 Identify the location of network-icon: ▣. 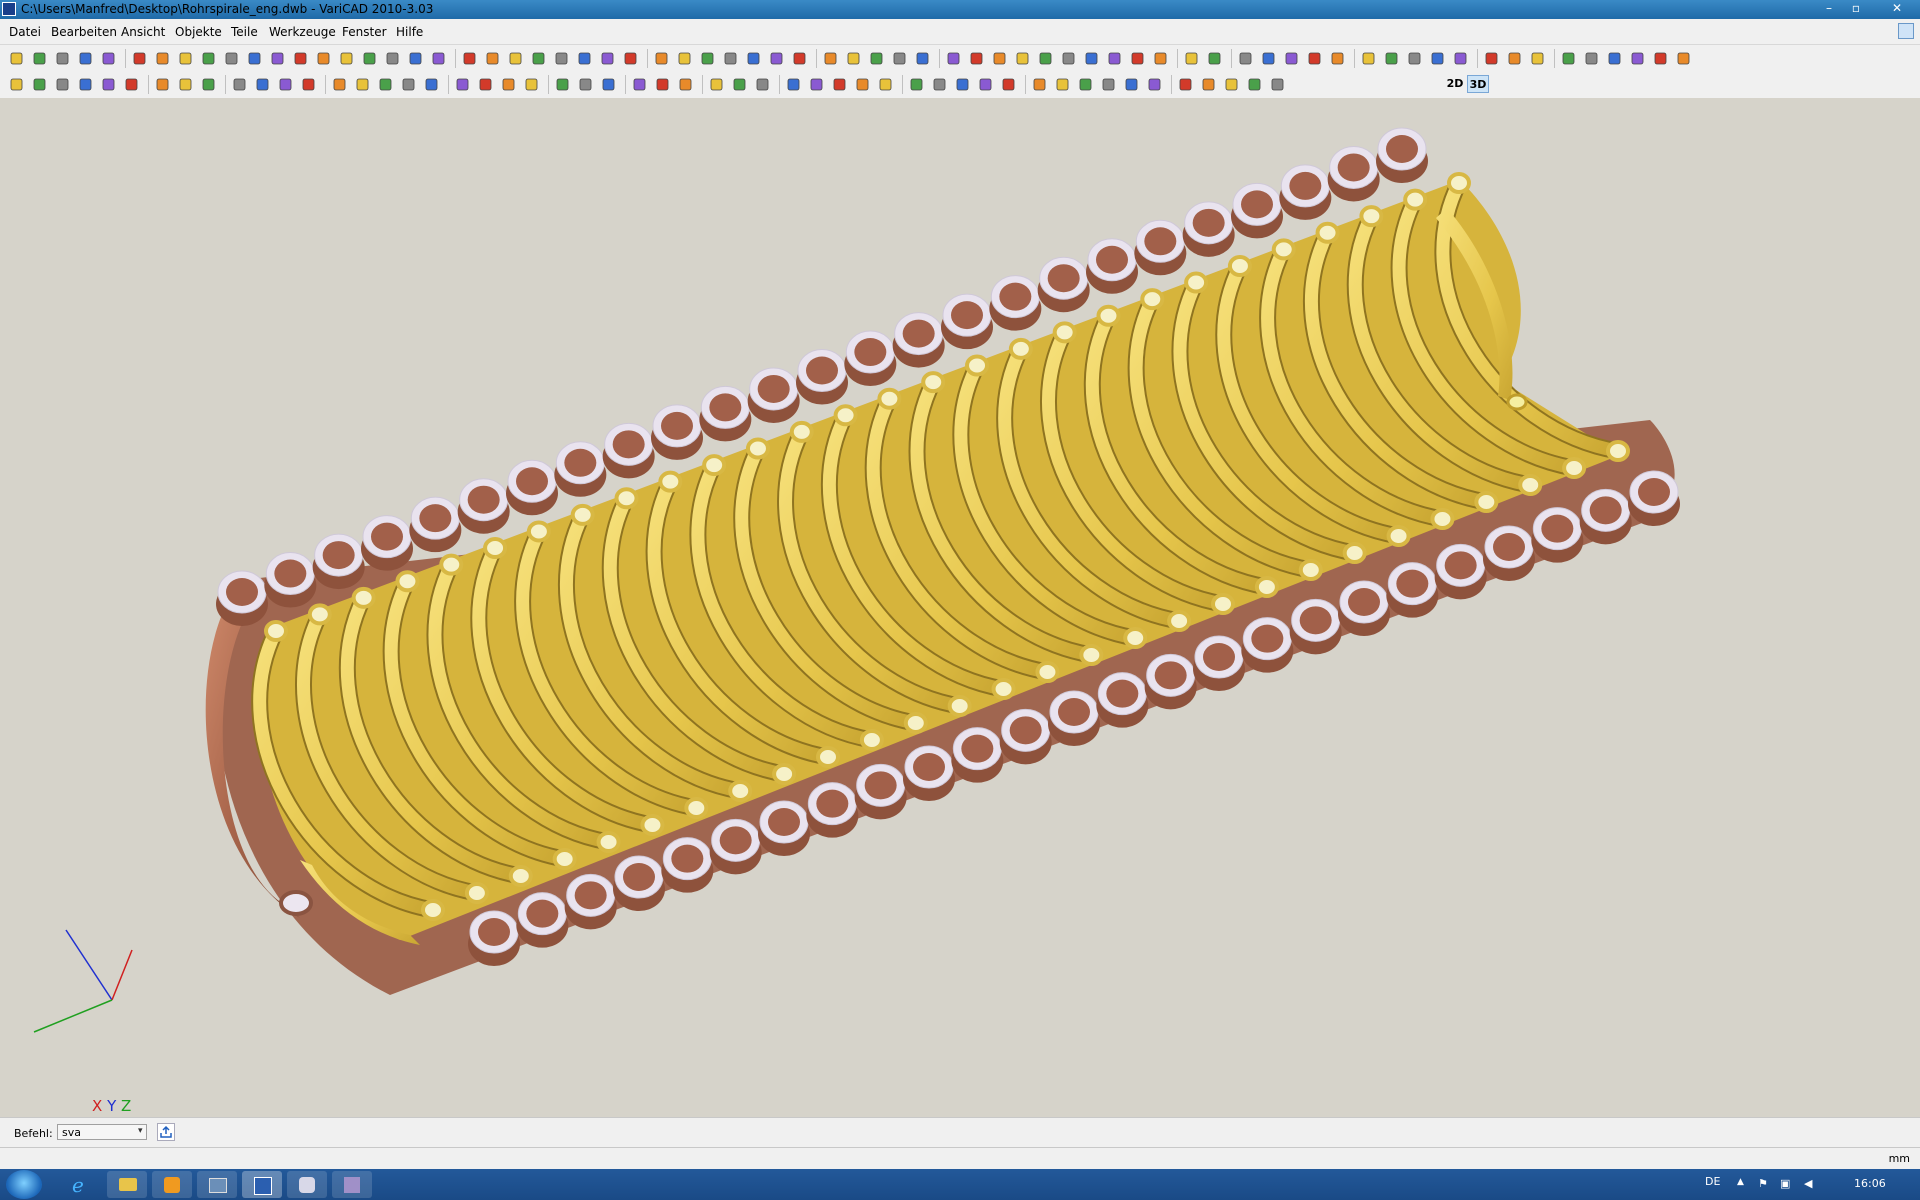
(1785, 1183).